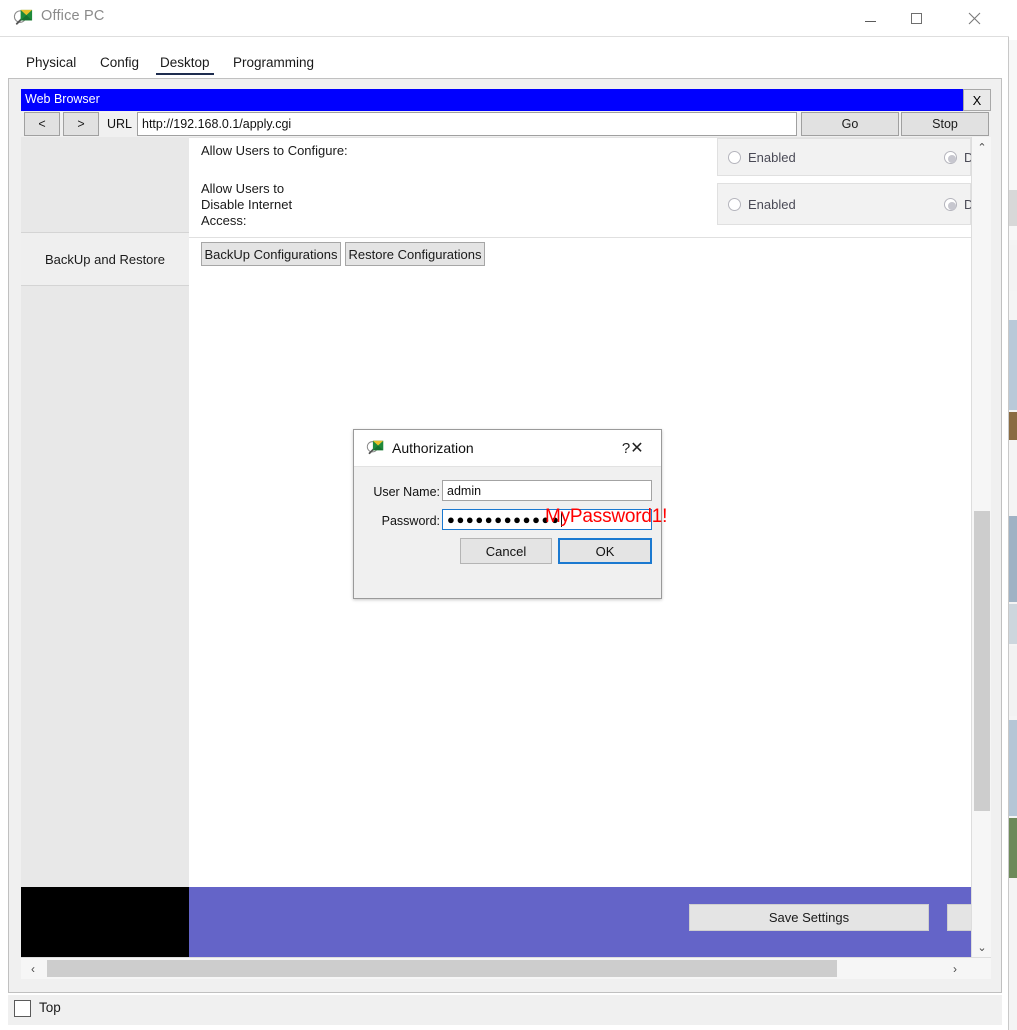  What do you see at coordinates (809, 917) in the screenshot?
I see `save-settings-button: Save Settings` at bounding box center [809, 917].